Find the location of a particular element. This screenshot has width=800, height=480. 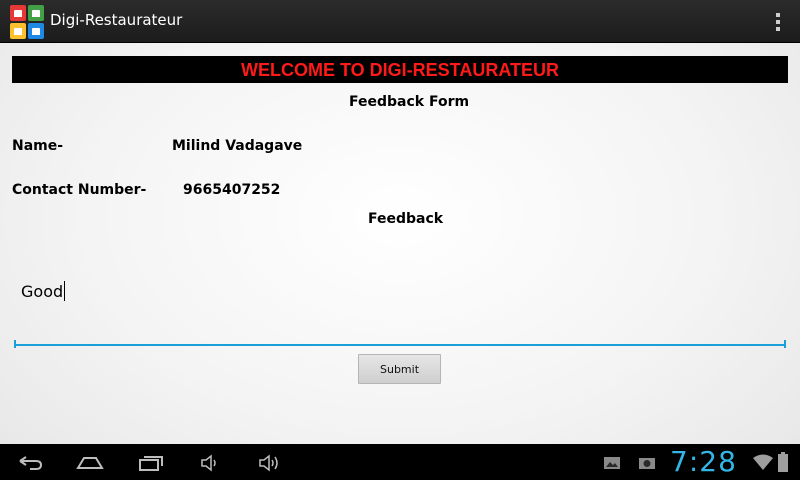

contact-value: 9665407252 is located at coordinates (232, 190).